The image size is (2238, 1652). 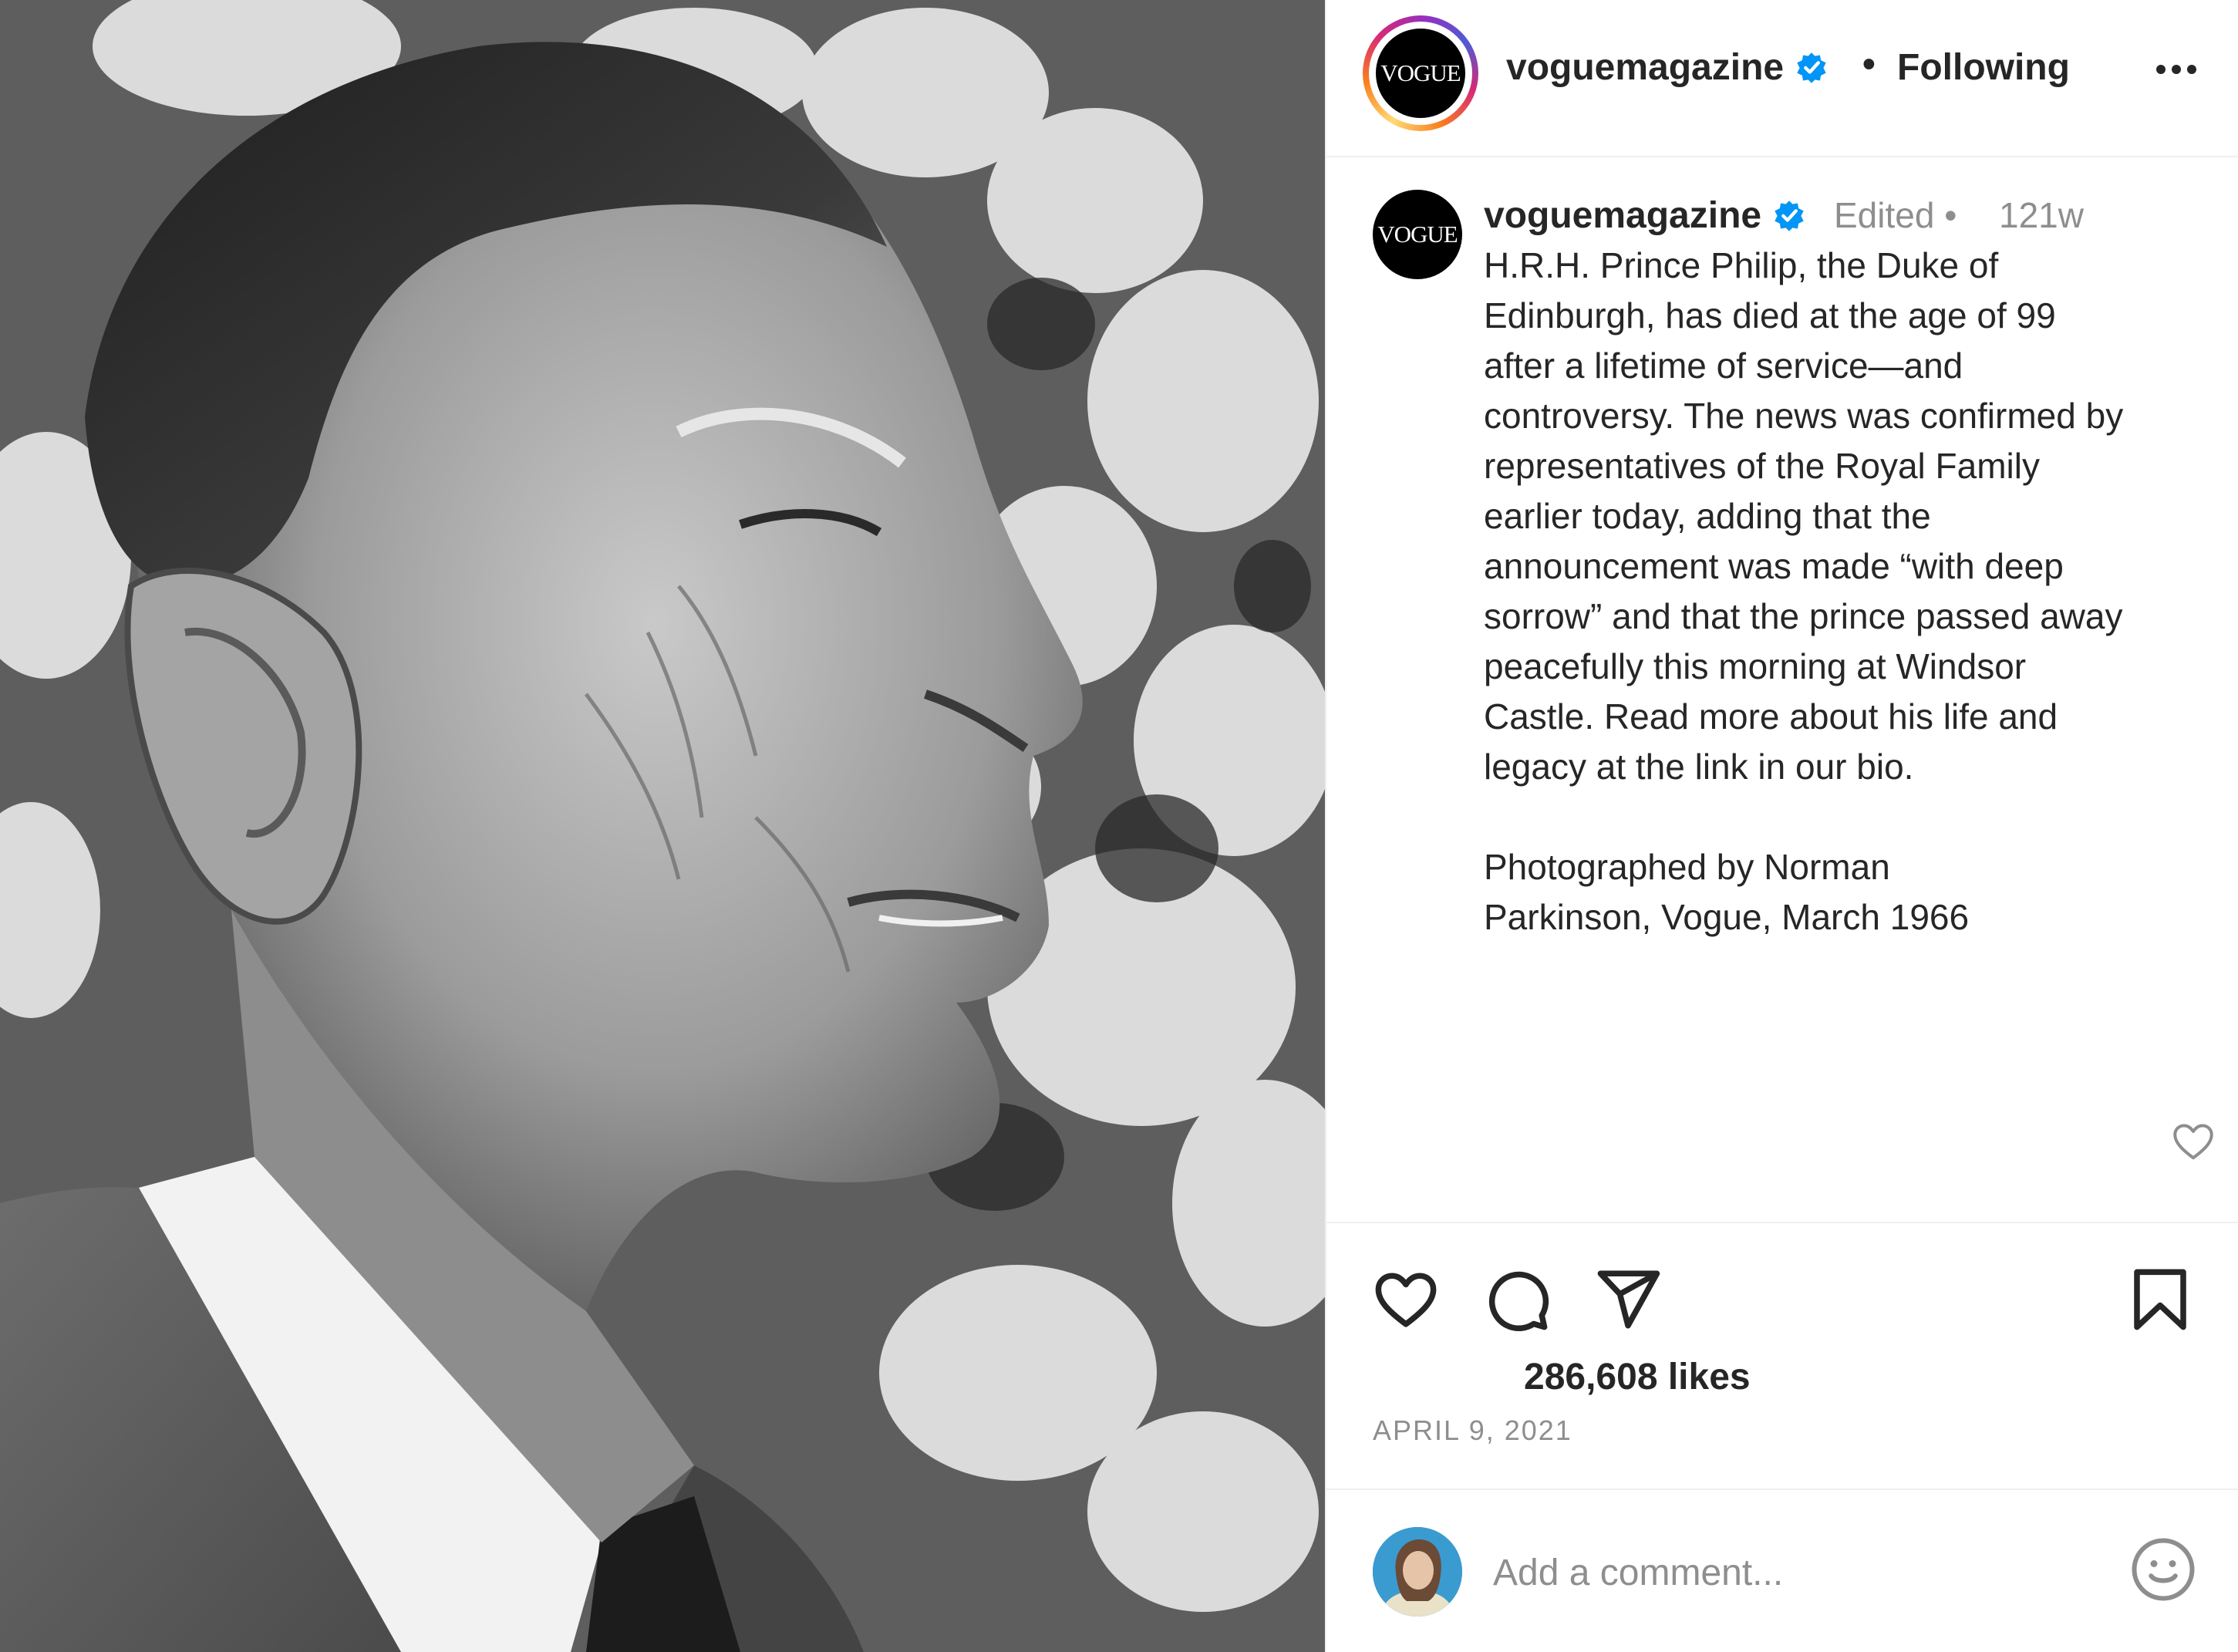 I want to click on user-avatar-image, so click(x=1417, y=1572).